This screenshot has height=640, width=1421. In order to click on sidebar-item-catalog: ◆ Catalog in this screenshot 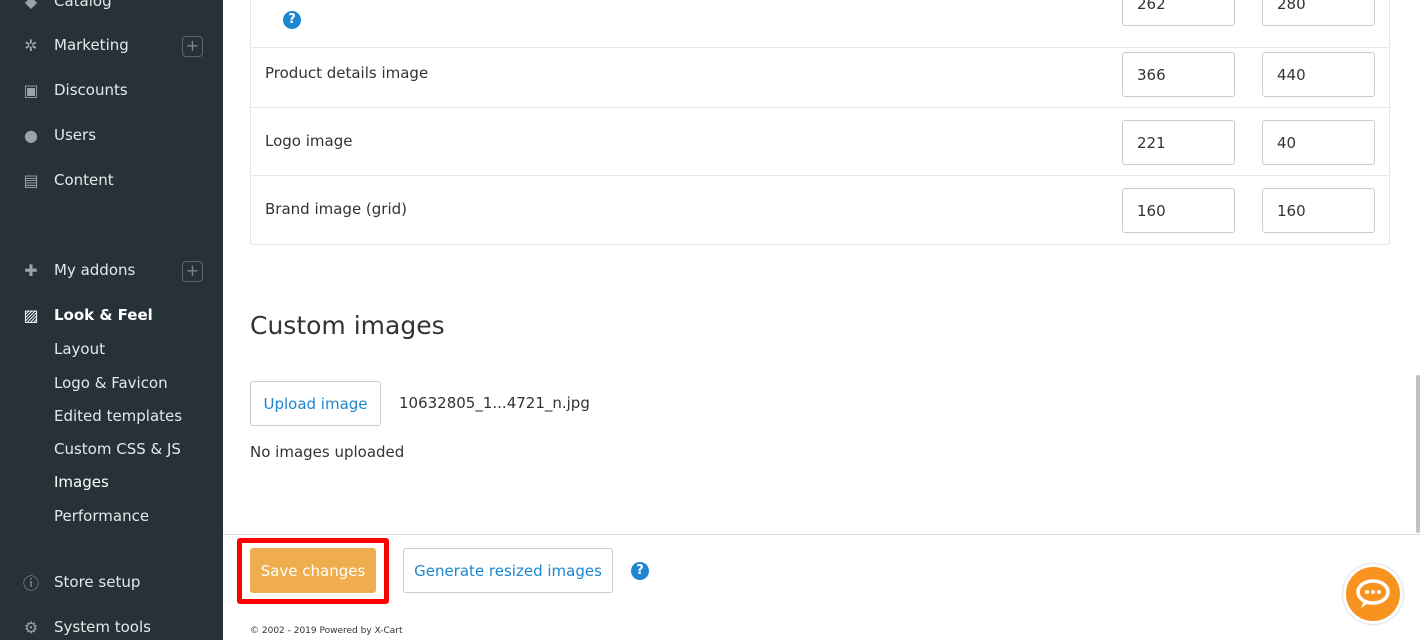, I will do `click(66, 5)`.